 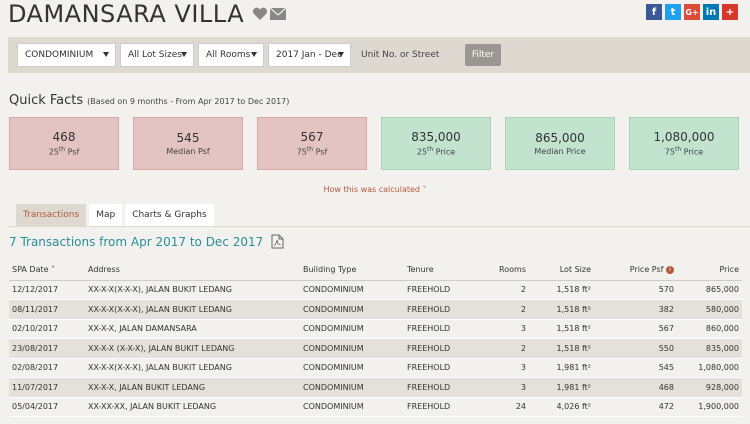 What do you see at coordinates (684, 151) in the screenshot?
I see `fact-label: 75th Price` at bounding box center [684, 151].